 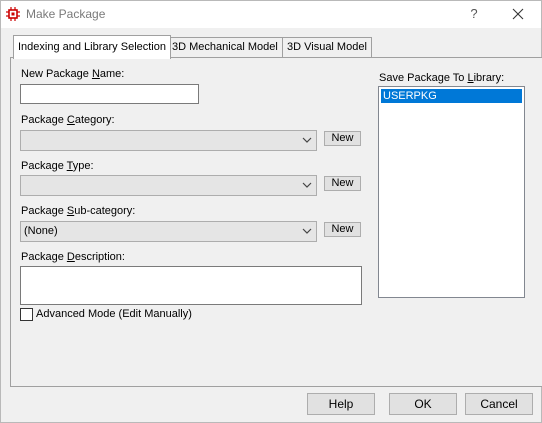 I want to click on package-name-label: New Package Name:, so click(x=73, y=74).